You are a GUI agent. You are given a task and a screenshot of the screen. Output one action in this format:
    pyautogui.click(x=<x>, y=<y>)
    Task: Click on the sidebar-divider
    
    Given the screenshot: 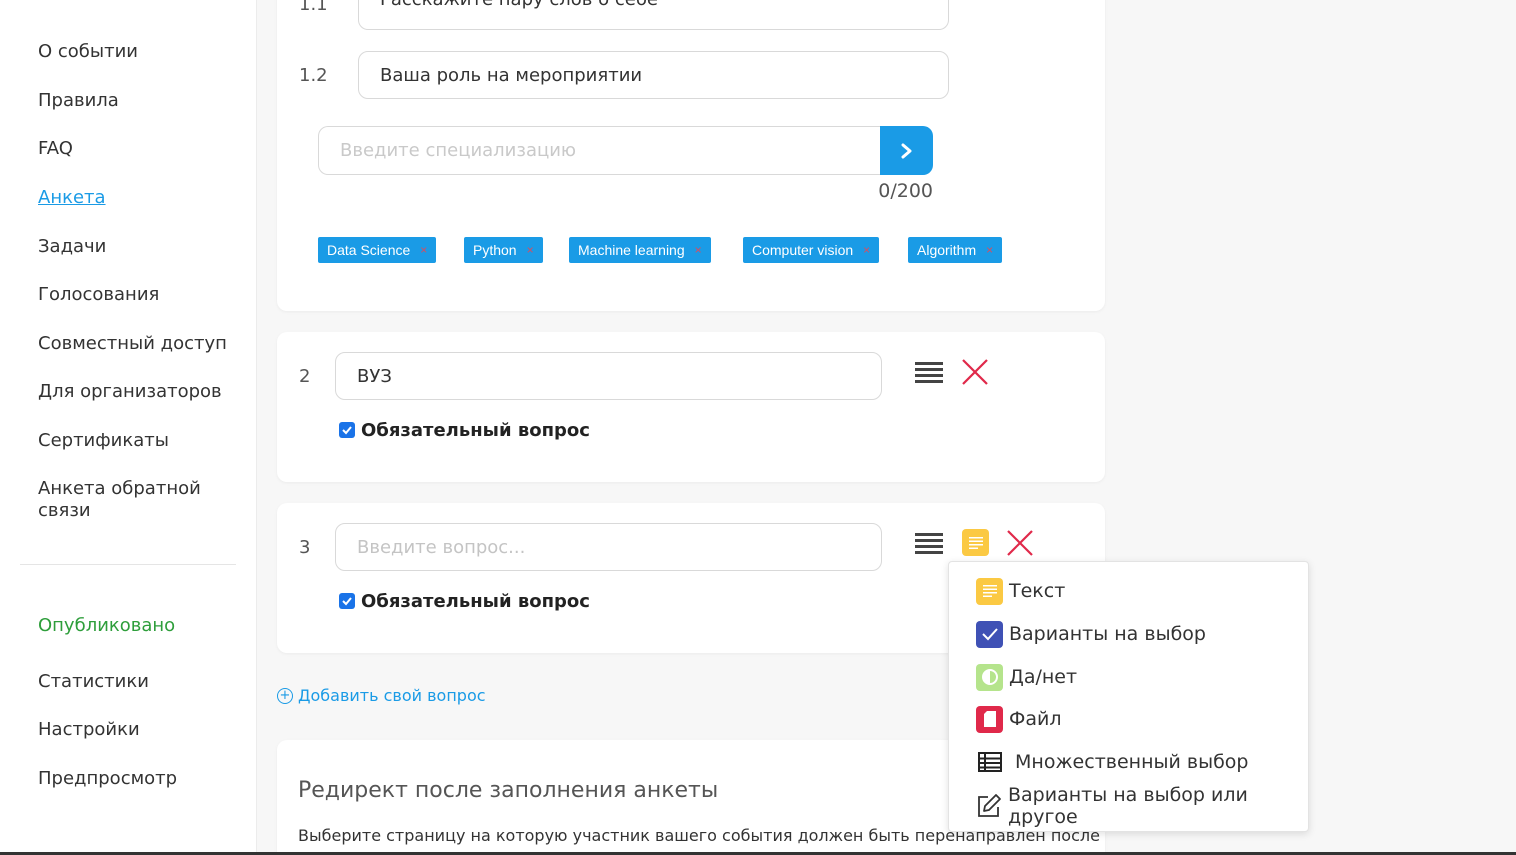 What is the action you would take?
    pyautogui.click(x=128, y=564)
    